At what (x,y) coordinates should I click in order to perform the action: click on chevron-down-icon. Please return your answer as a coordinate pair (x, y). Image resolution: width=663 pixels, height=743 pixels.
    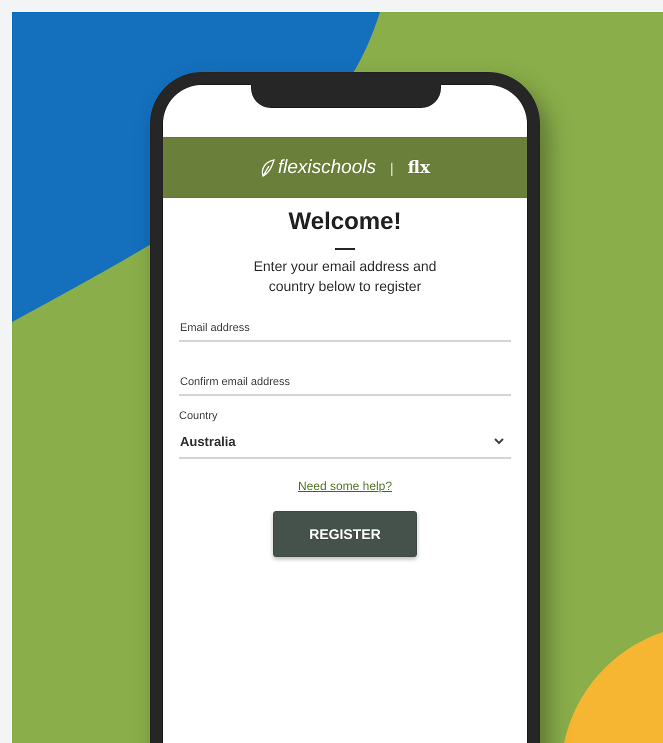
    Looking at the image, I should click on (499, 441).